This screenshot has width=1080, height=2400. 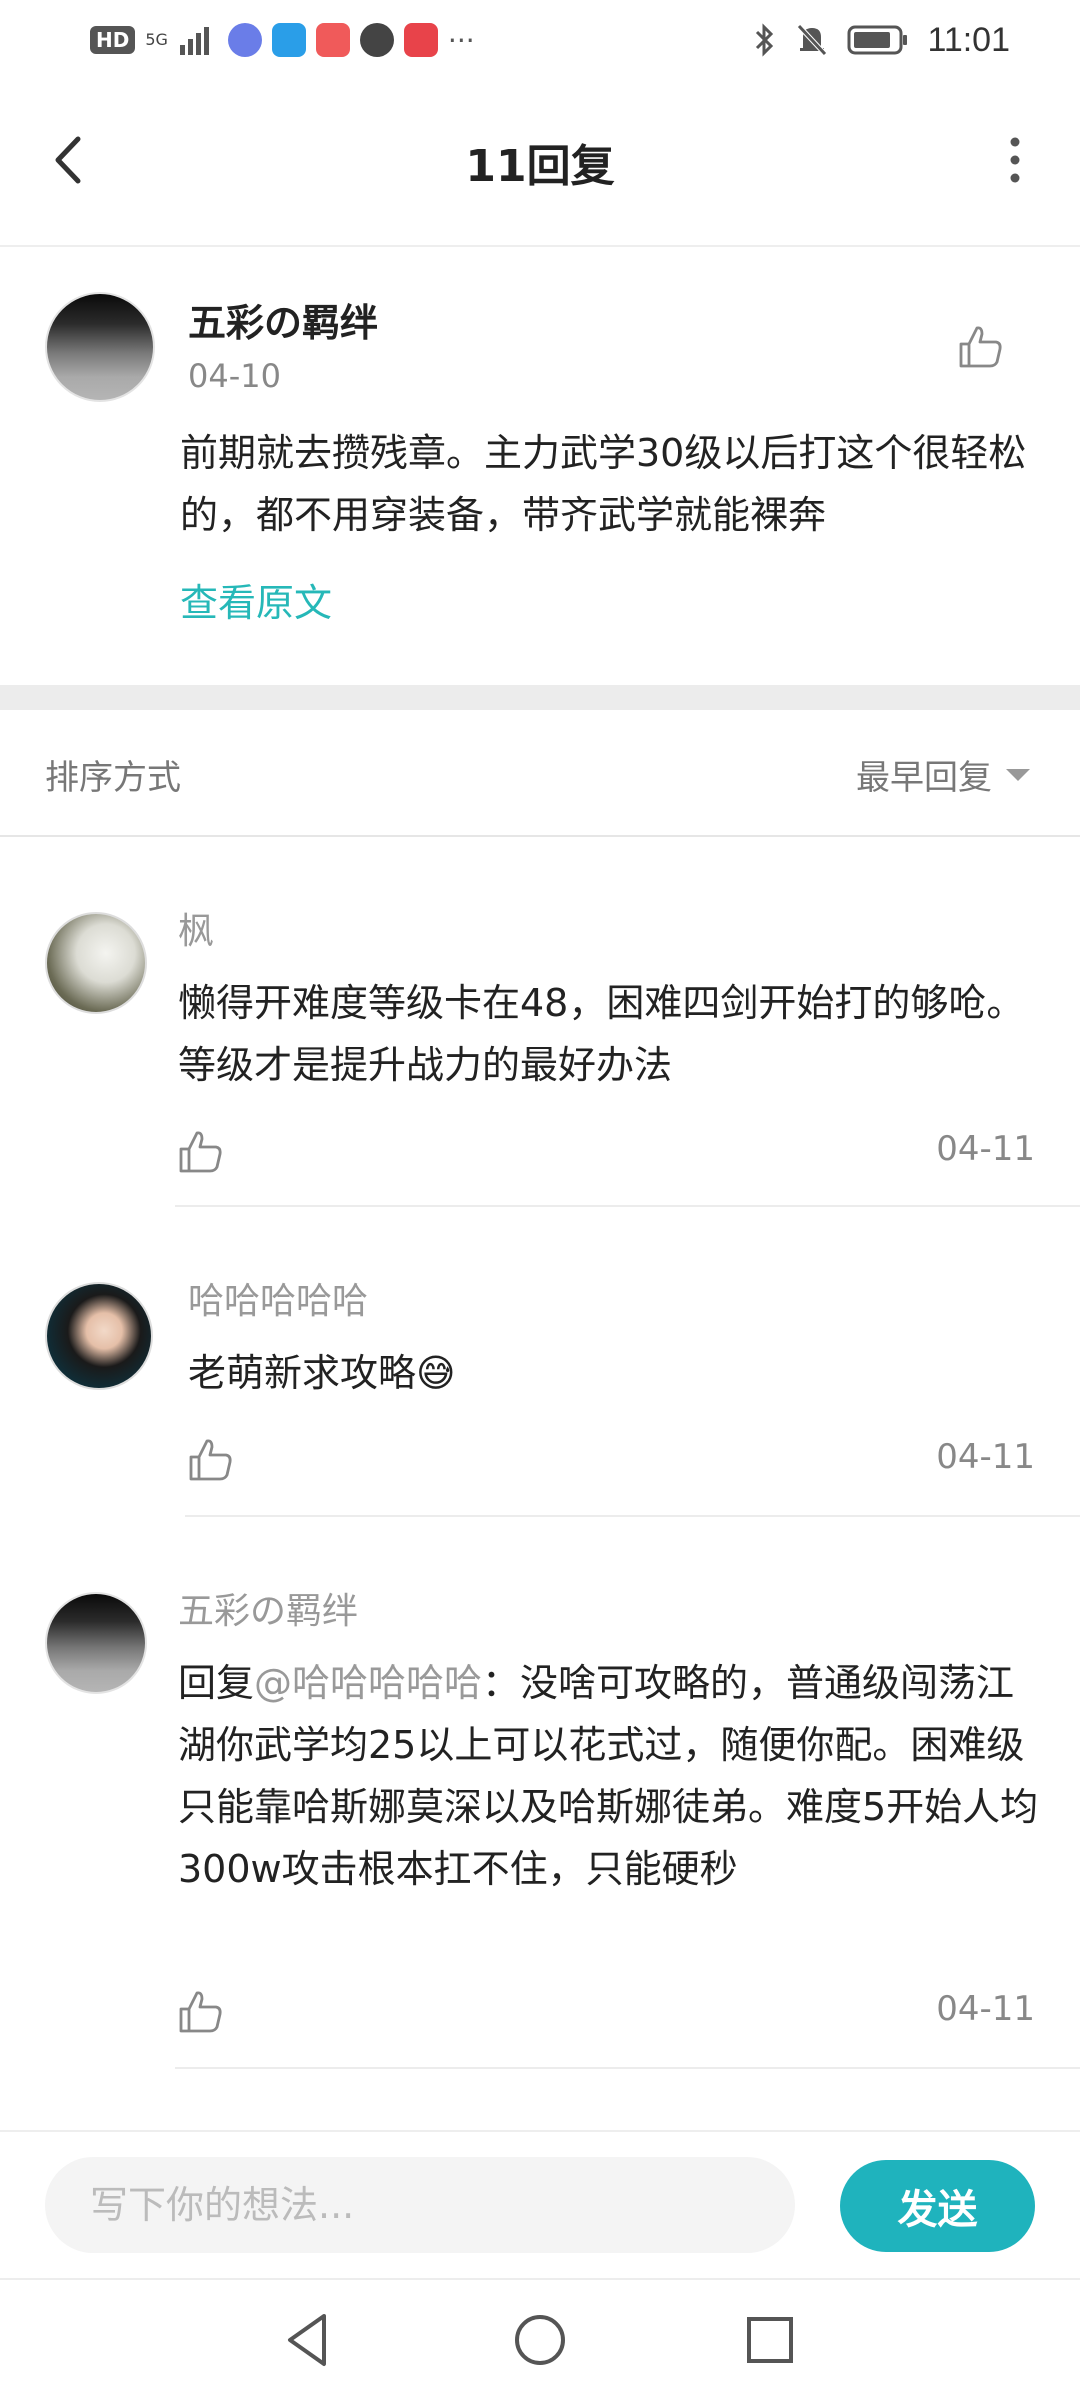 I want to click on composer-bar: 发送, so click(x=540, y=2204).